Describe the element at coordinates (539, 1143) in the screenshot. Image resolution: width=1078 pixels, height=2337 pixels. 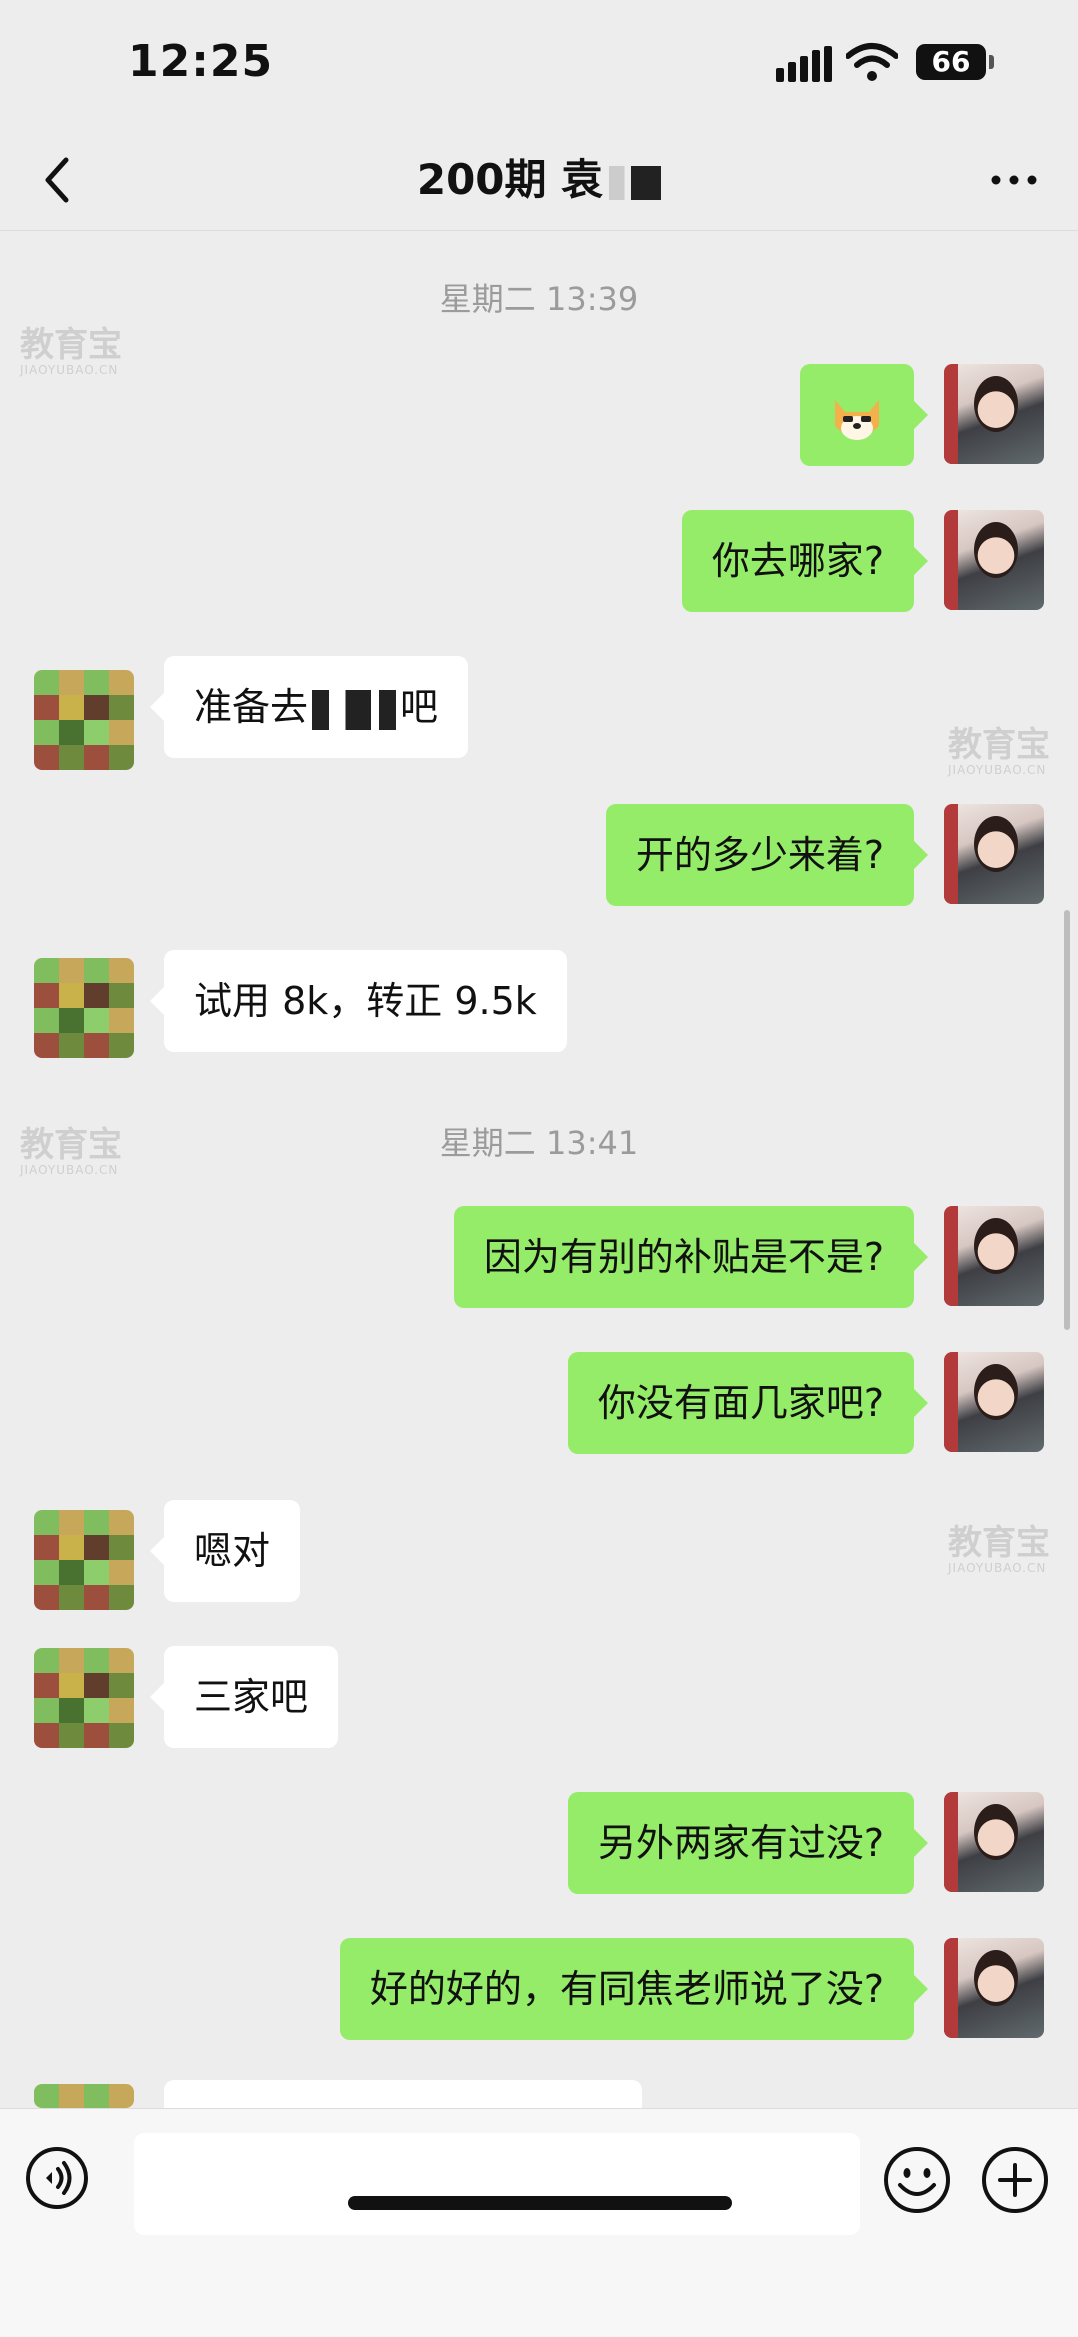
I see `timestamp: 星期二 13:41` at that location.